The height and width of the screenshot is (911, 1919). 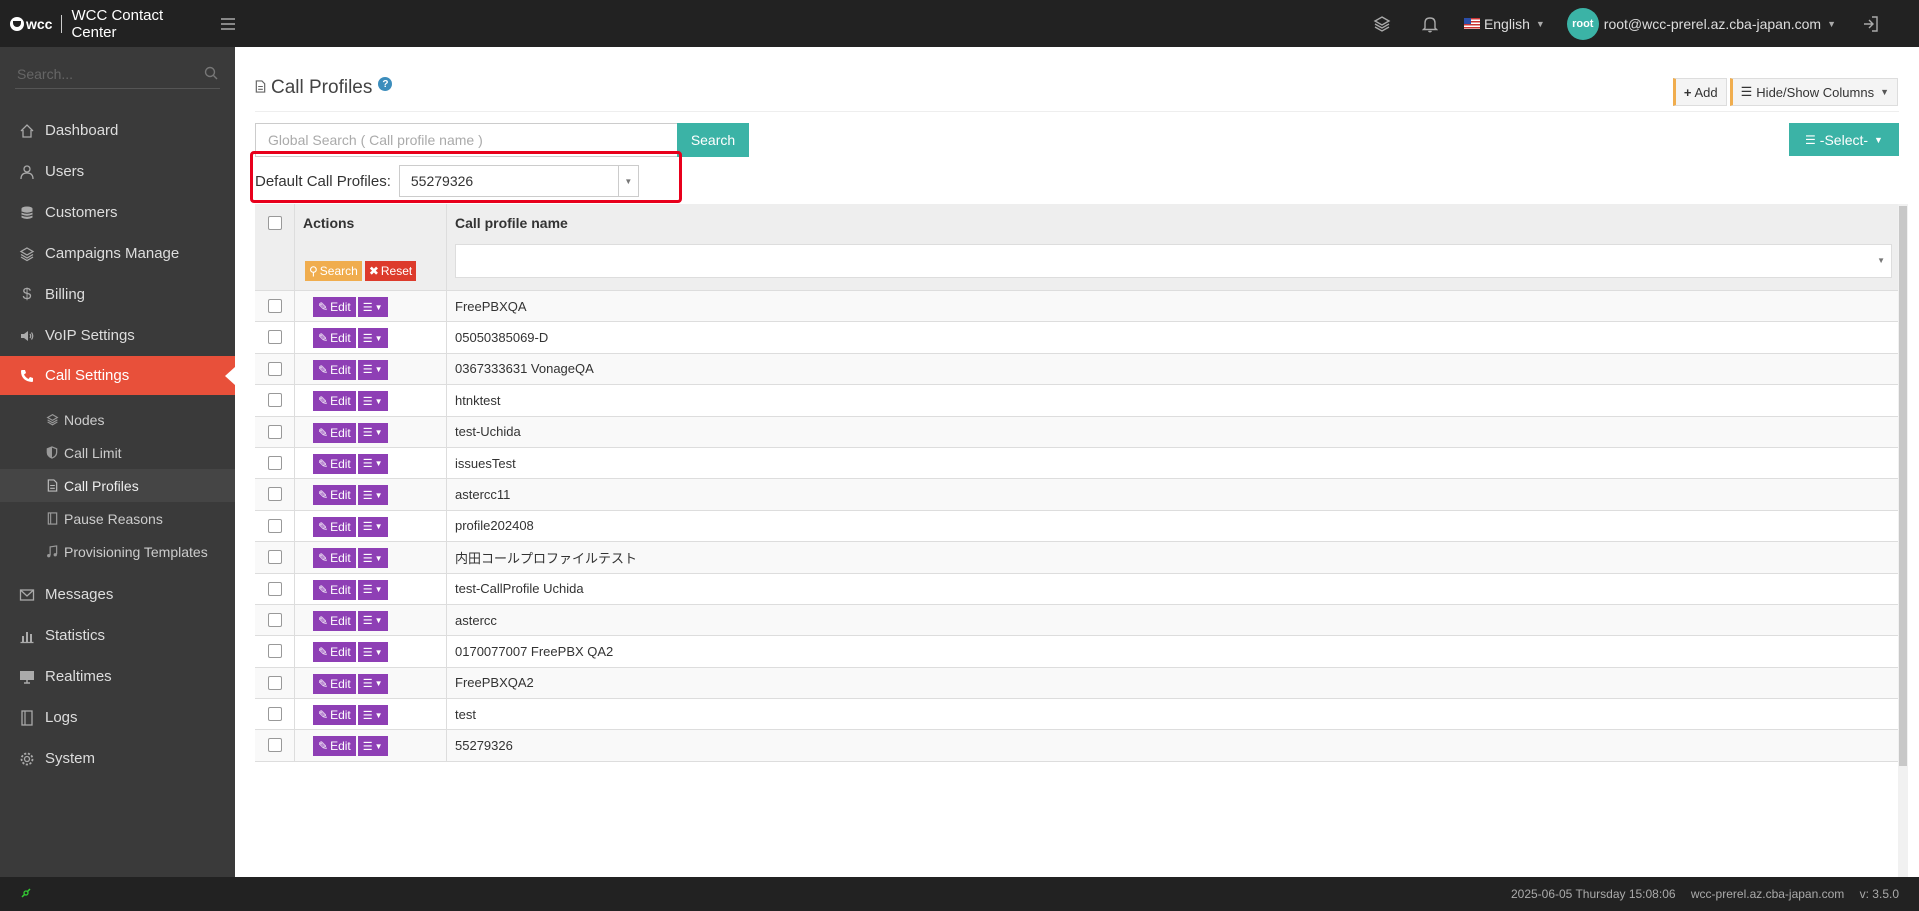 I want to click on table-row: ✎ Edit ☰ ▼ 0170077007 FreePBX QA2, so click(x=1076, y=652).